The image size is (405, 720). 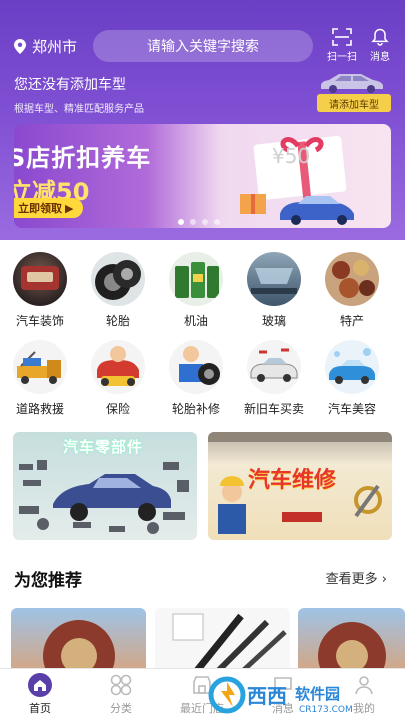 I want to click on engine-oil-icon, so click(x=196, y=279).